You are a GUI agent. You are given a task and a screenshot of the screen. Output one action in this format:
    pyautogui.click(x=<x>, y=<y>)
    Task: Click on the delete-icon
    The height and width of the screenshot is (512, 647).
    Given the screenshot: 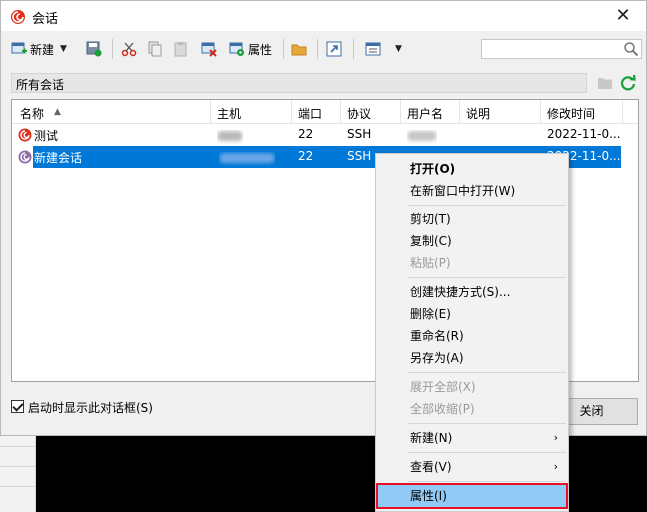 What is the action you would take?
    pyautogui.click(x=209, y=49)
    